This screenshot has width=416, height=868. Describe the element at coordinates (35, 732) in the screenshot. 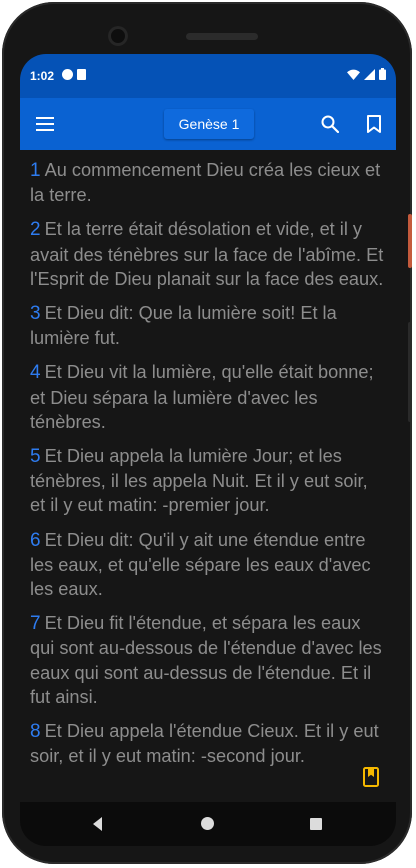

I see `verse-number: 8` at that location.